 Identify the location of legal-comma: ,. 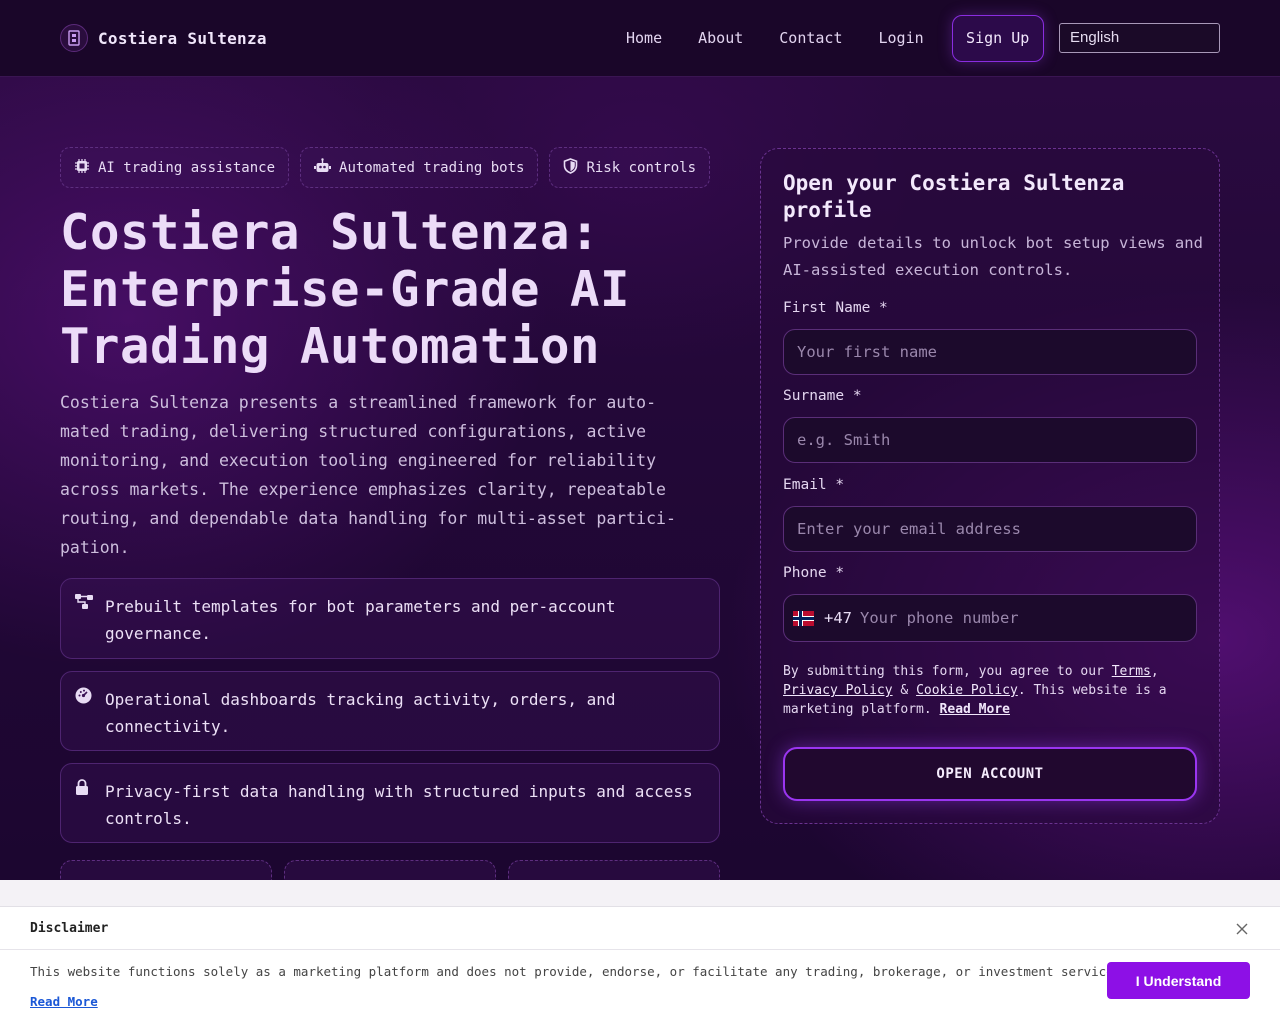
(1154, 671).